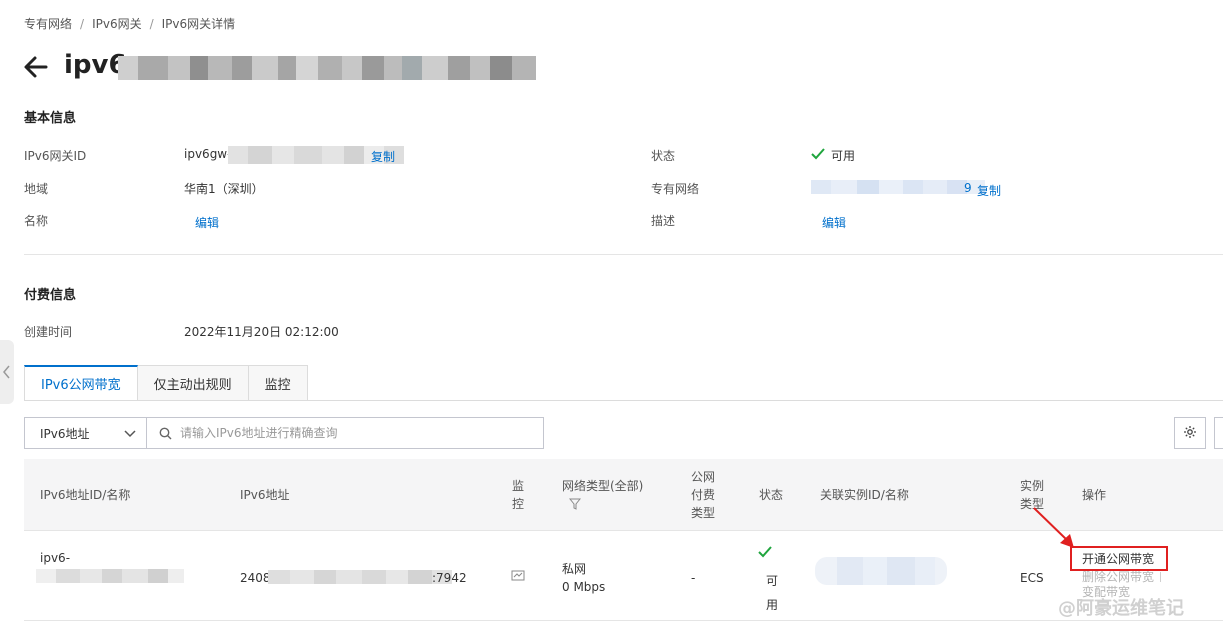  Describe the element at coordinates (1160, 577) in the screenshot. I see `action-divider` at that location.